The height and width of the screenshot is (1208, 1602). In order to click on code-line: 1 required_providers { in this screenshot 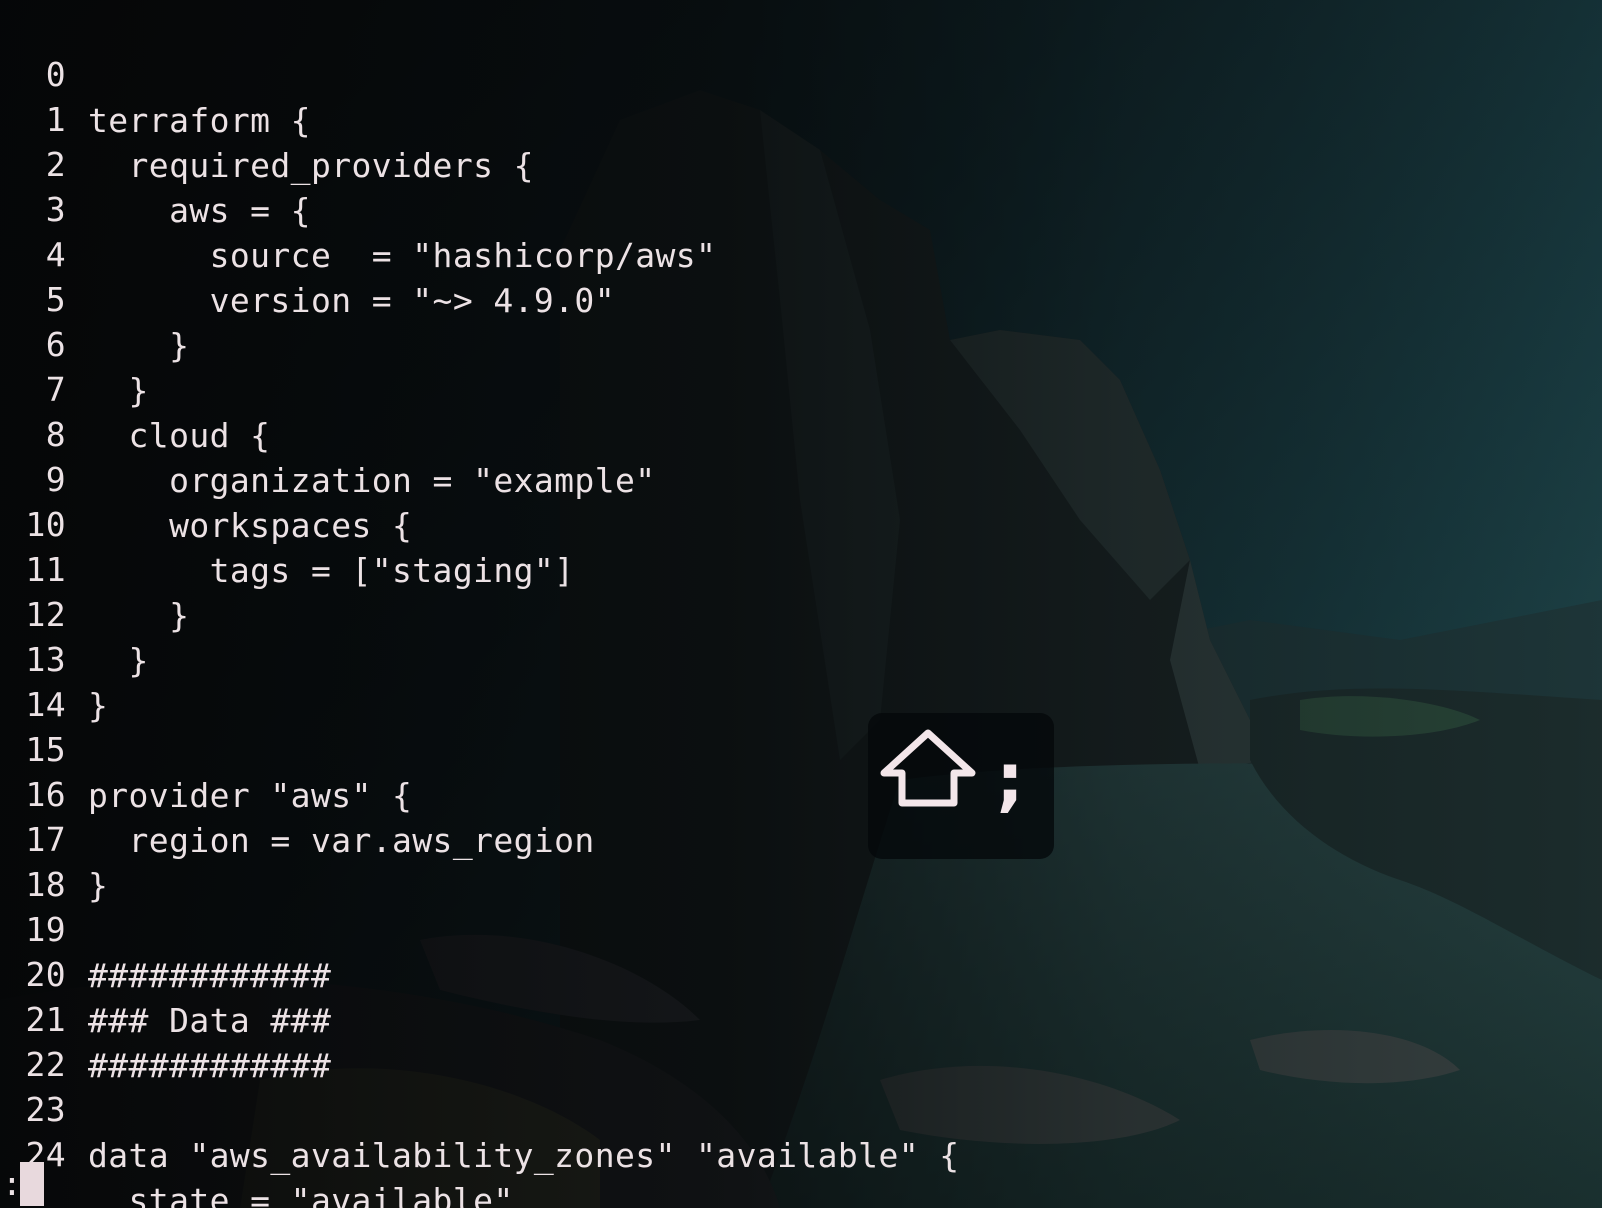, I will do `click(267, 118)`.